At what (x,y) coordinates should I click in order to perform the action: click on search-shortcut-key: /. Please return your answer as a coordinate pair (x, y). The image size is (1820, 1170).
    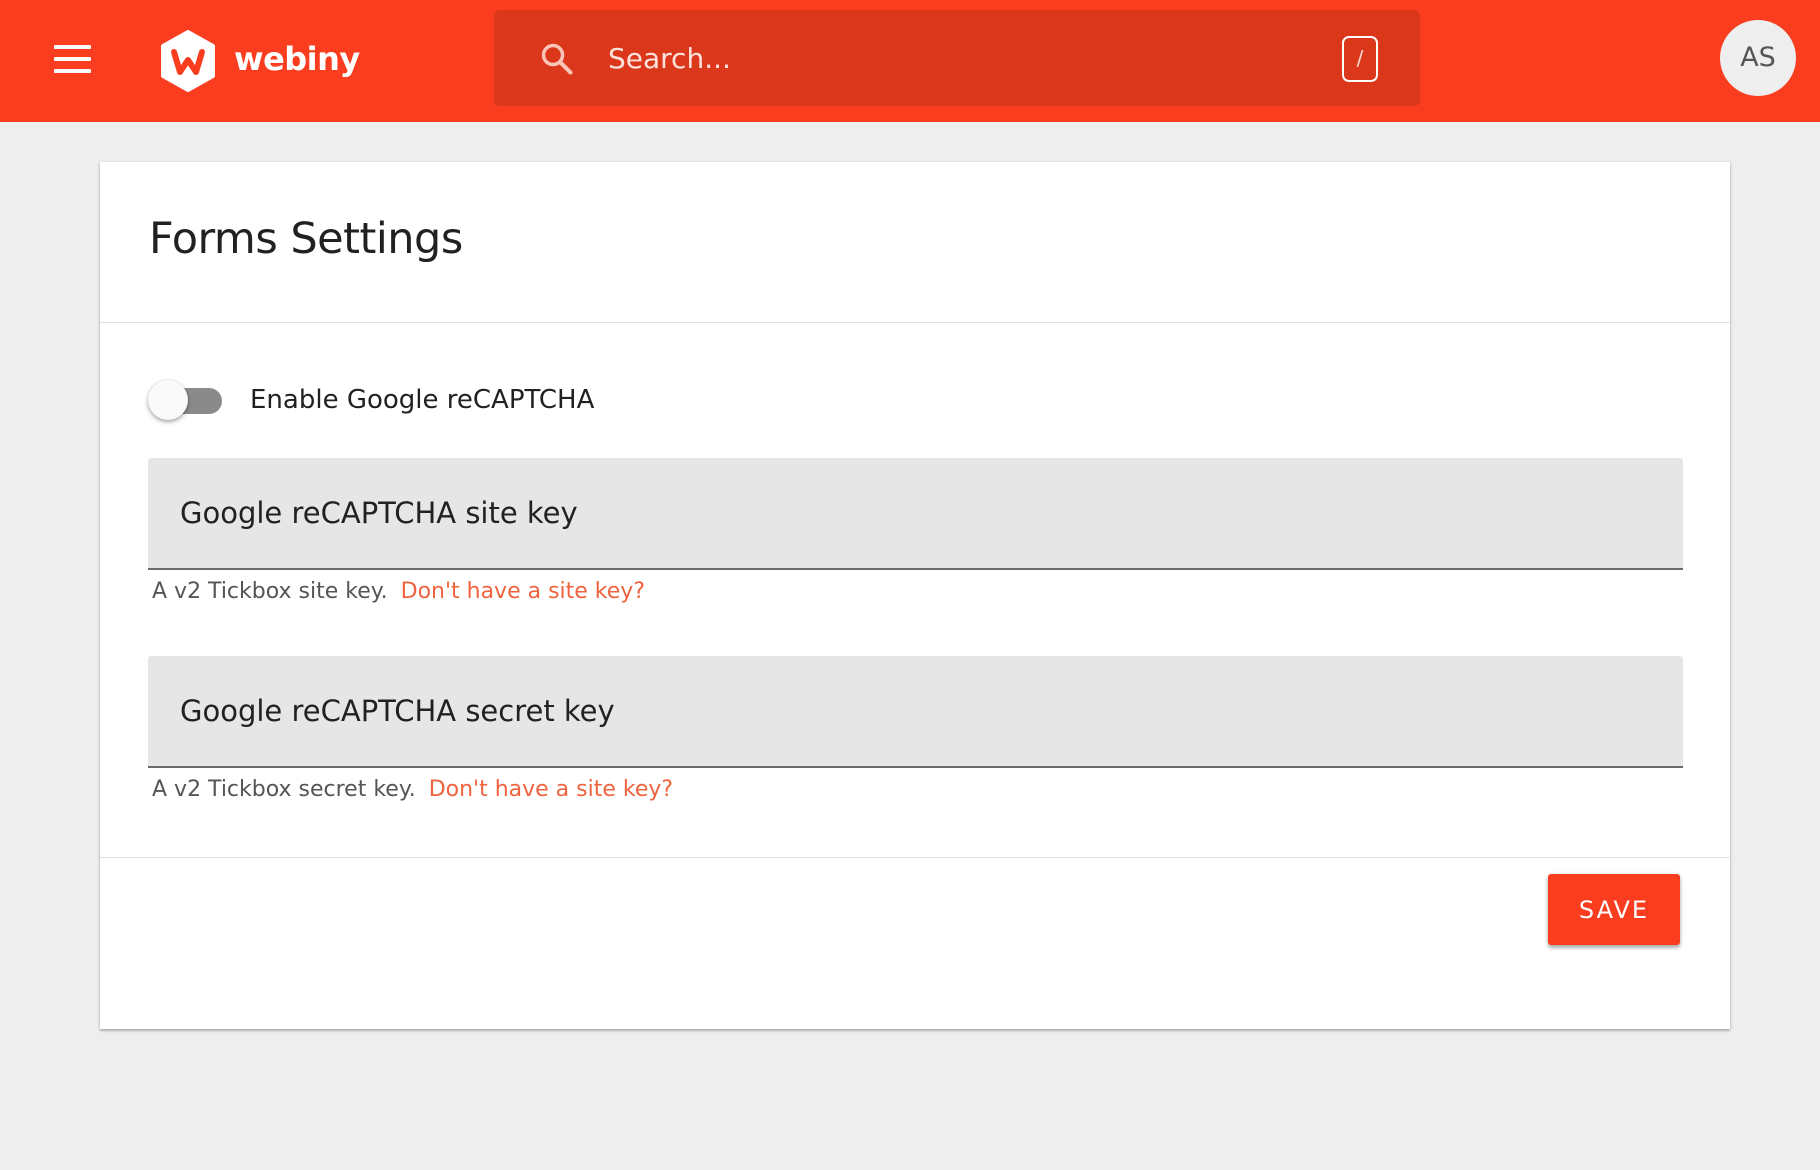
    Looking at the image, I should click on (1360, 59).